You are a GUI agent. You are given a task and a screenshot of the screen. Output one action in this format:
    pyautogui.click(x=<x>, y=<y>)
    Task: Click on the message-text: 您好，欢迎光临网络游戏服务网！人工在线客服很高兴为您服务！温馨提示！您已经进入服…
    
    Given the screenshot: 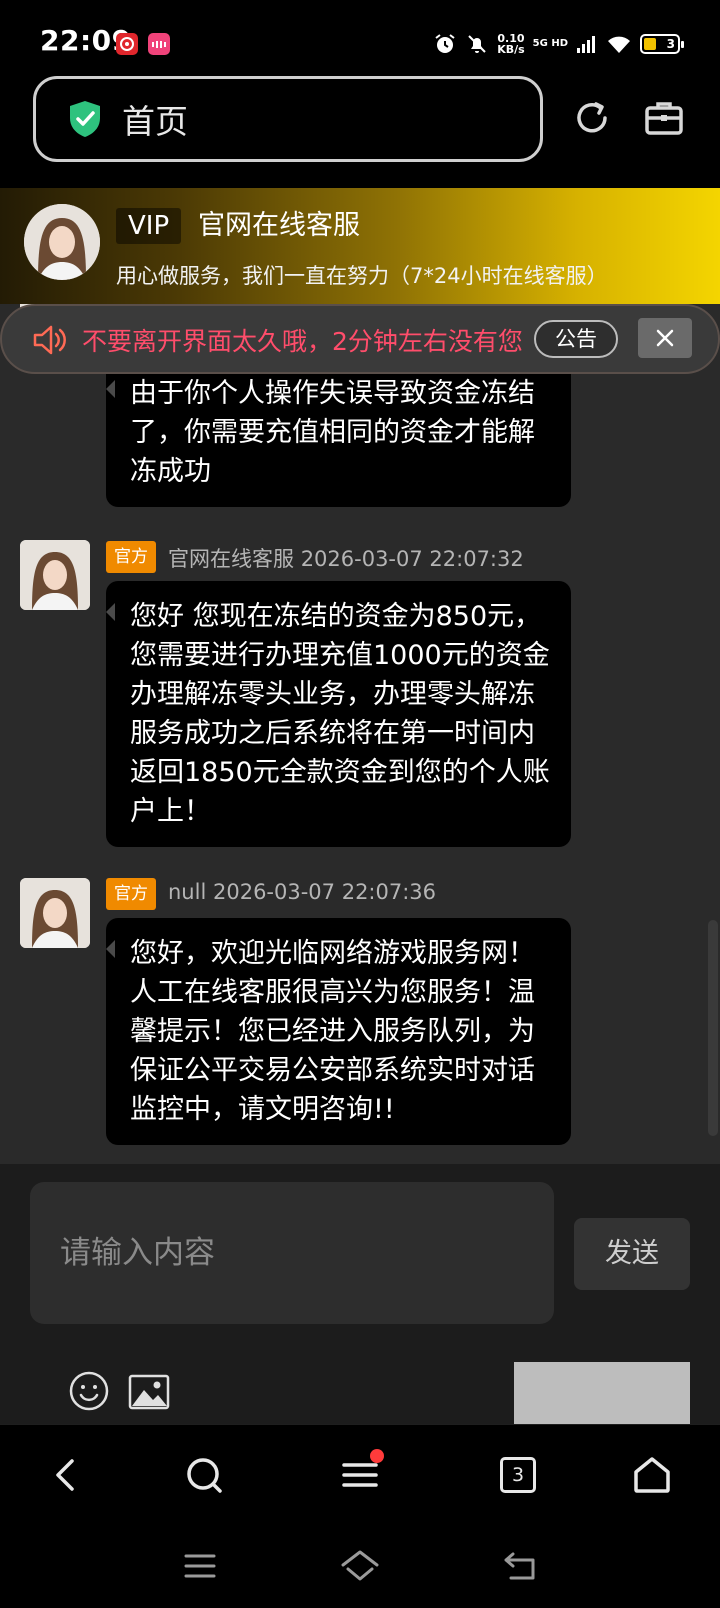 What is the action you would take?
    pyautogui.click(x=332, y=1031)
    